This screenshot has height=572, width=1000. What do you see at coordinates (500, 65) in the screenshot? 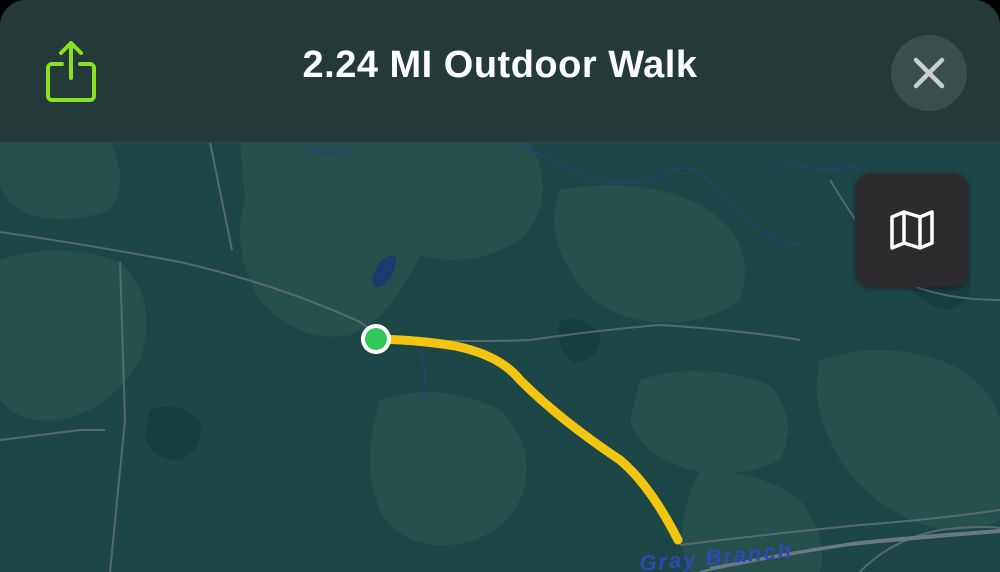
I see `workout-title: 2.24 MI Outdoor Walk` at bounding box center [500, 65].